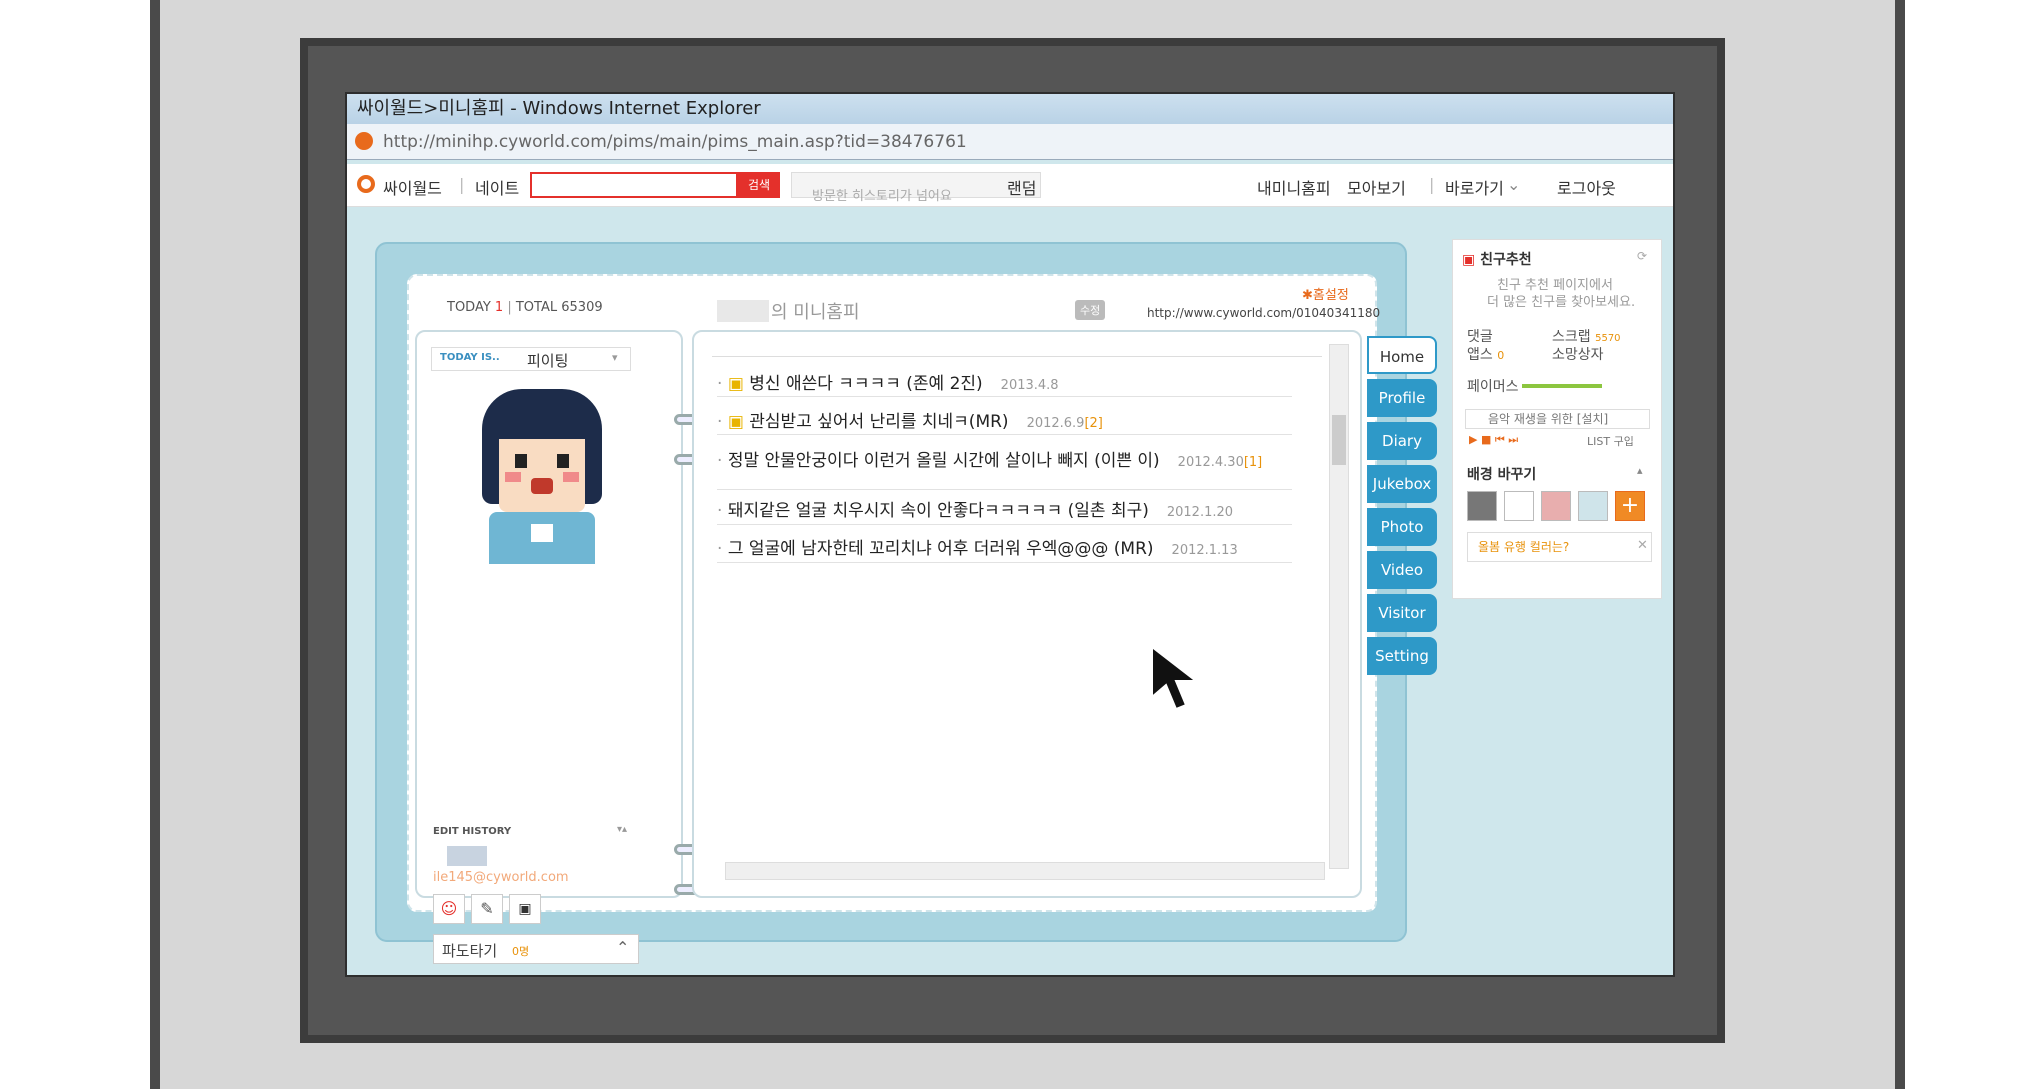 This screenshot has height=1089, width=2021. Describe the element at coordinates (531, 359) in the screenshot. I see `mood-selector: TODAY IS.. 피이팅 ▾` at that location.